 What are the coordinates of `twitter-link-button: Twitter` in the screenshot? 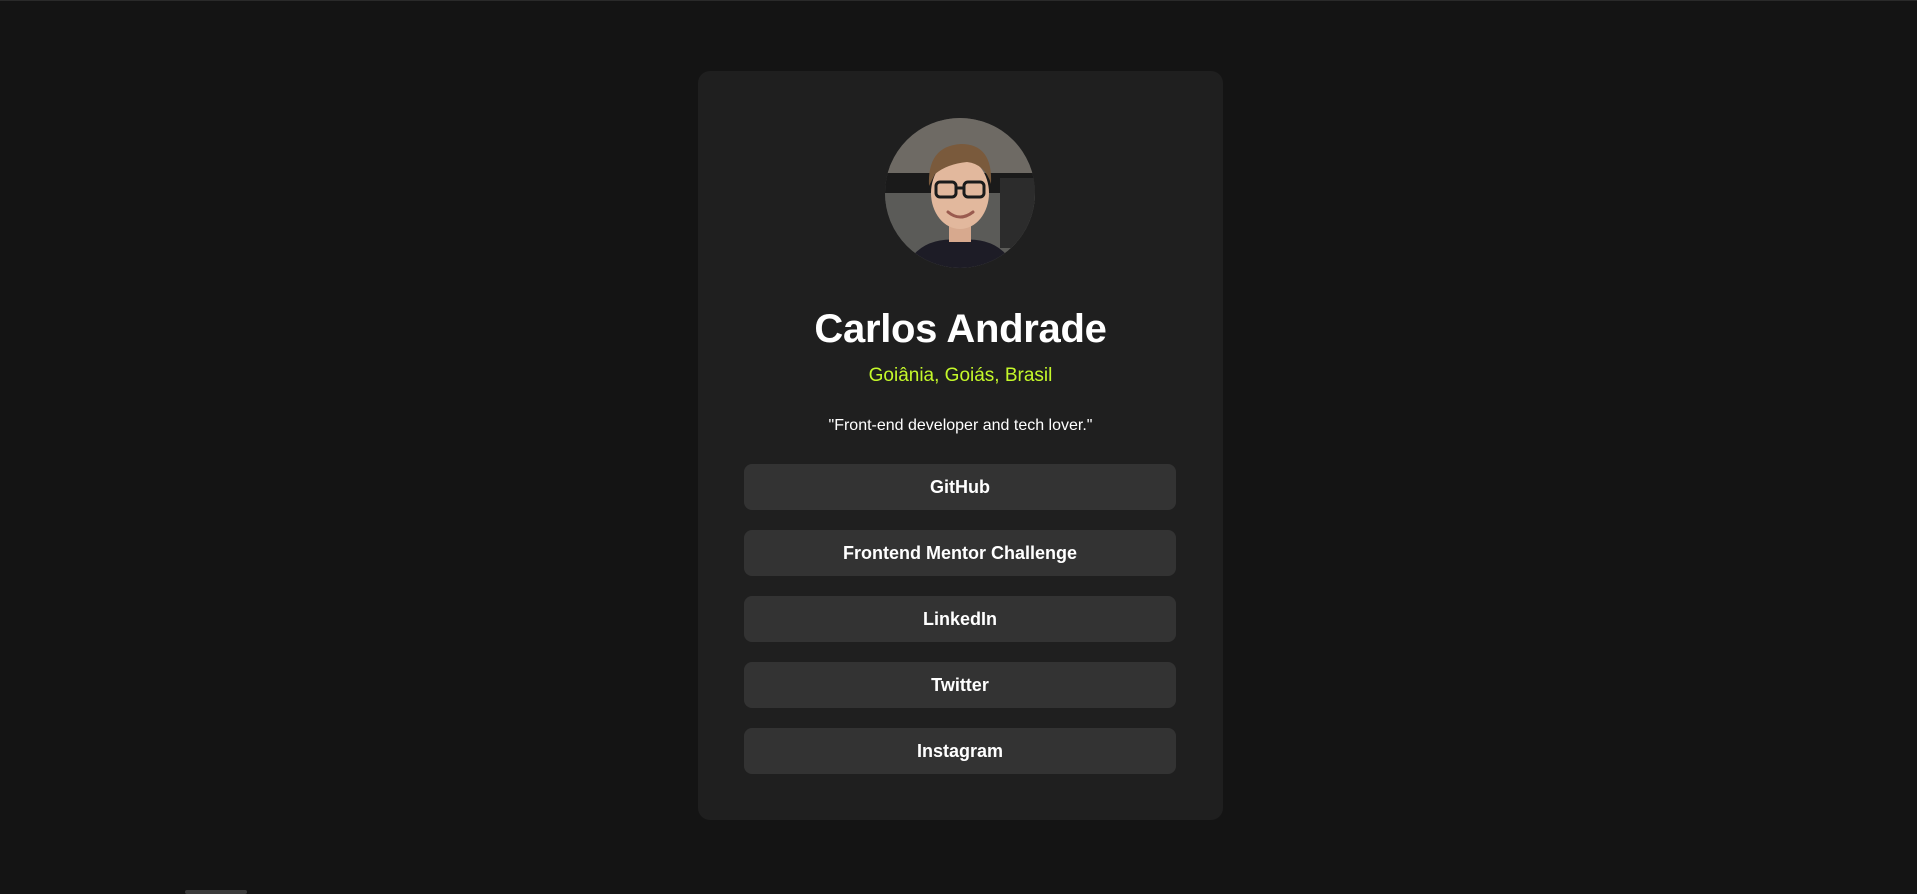 It's located at (960, 685).